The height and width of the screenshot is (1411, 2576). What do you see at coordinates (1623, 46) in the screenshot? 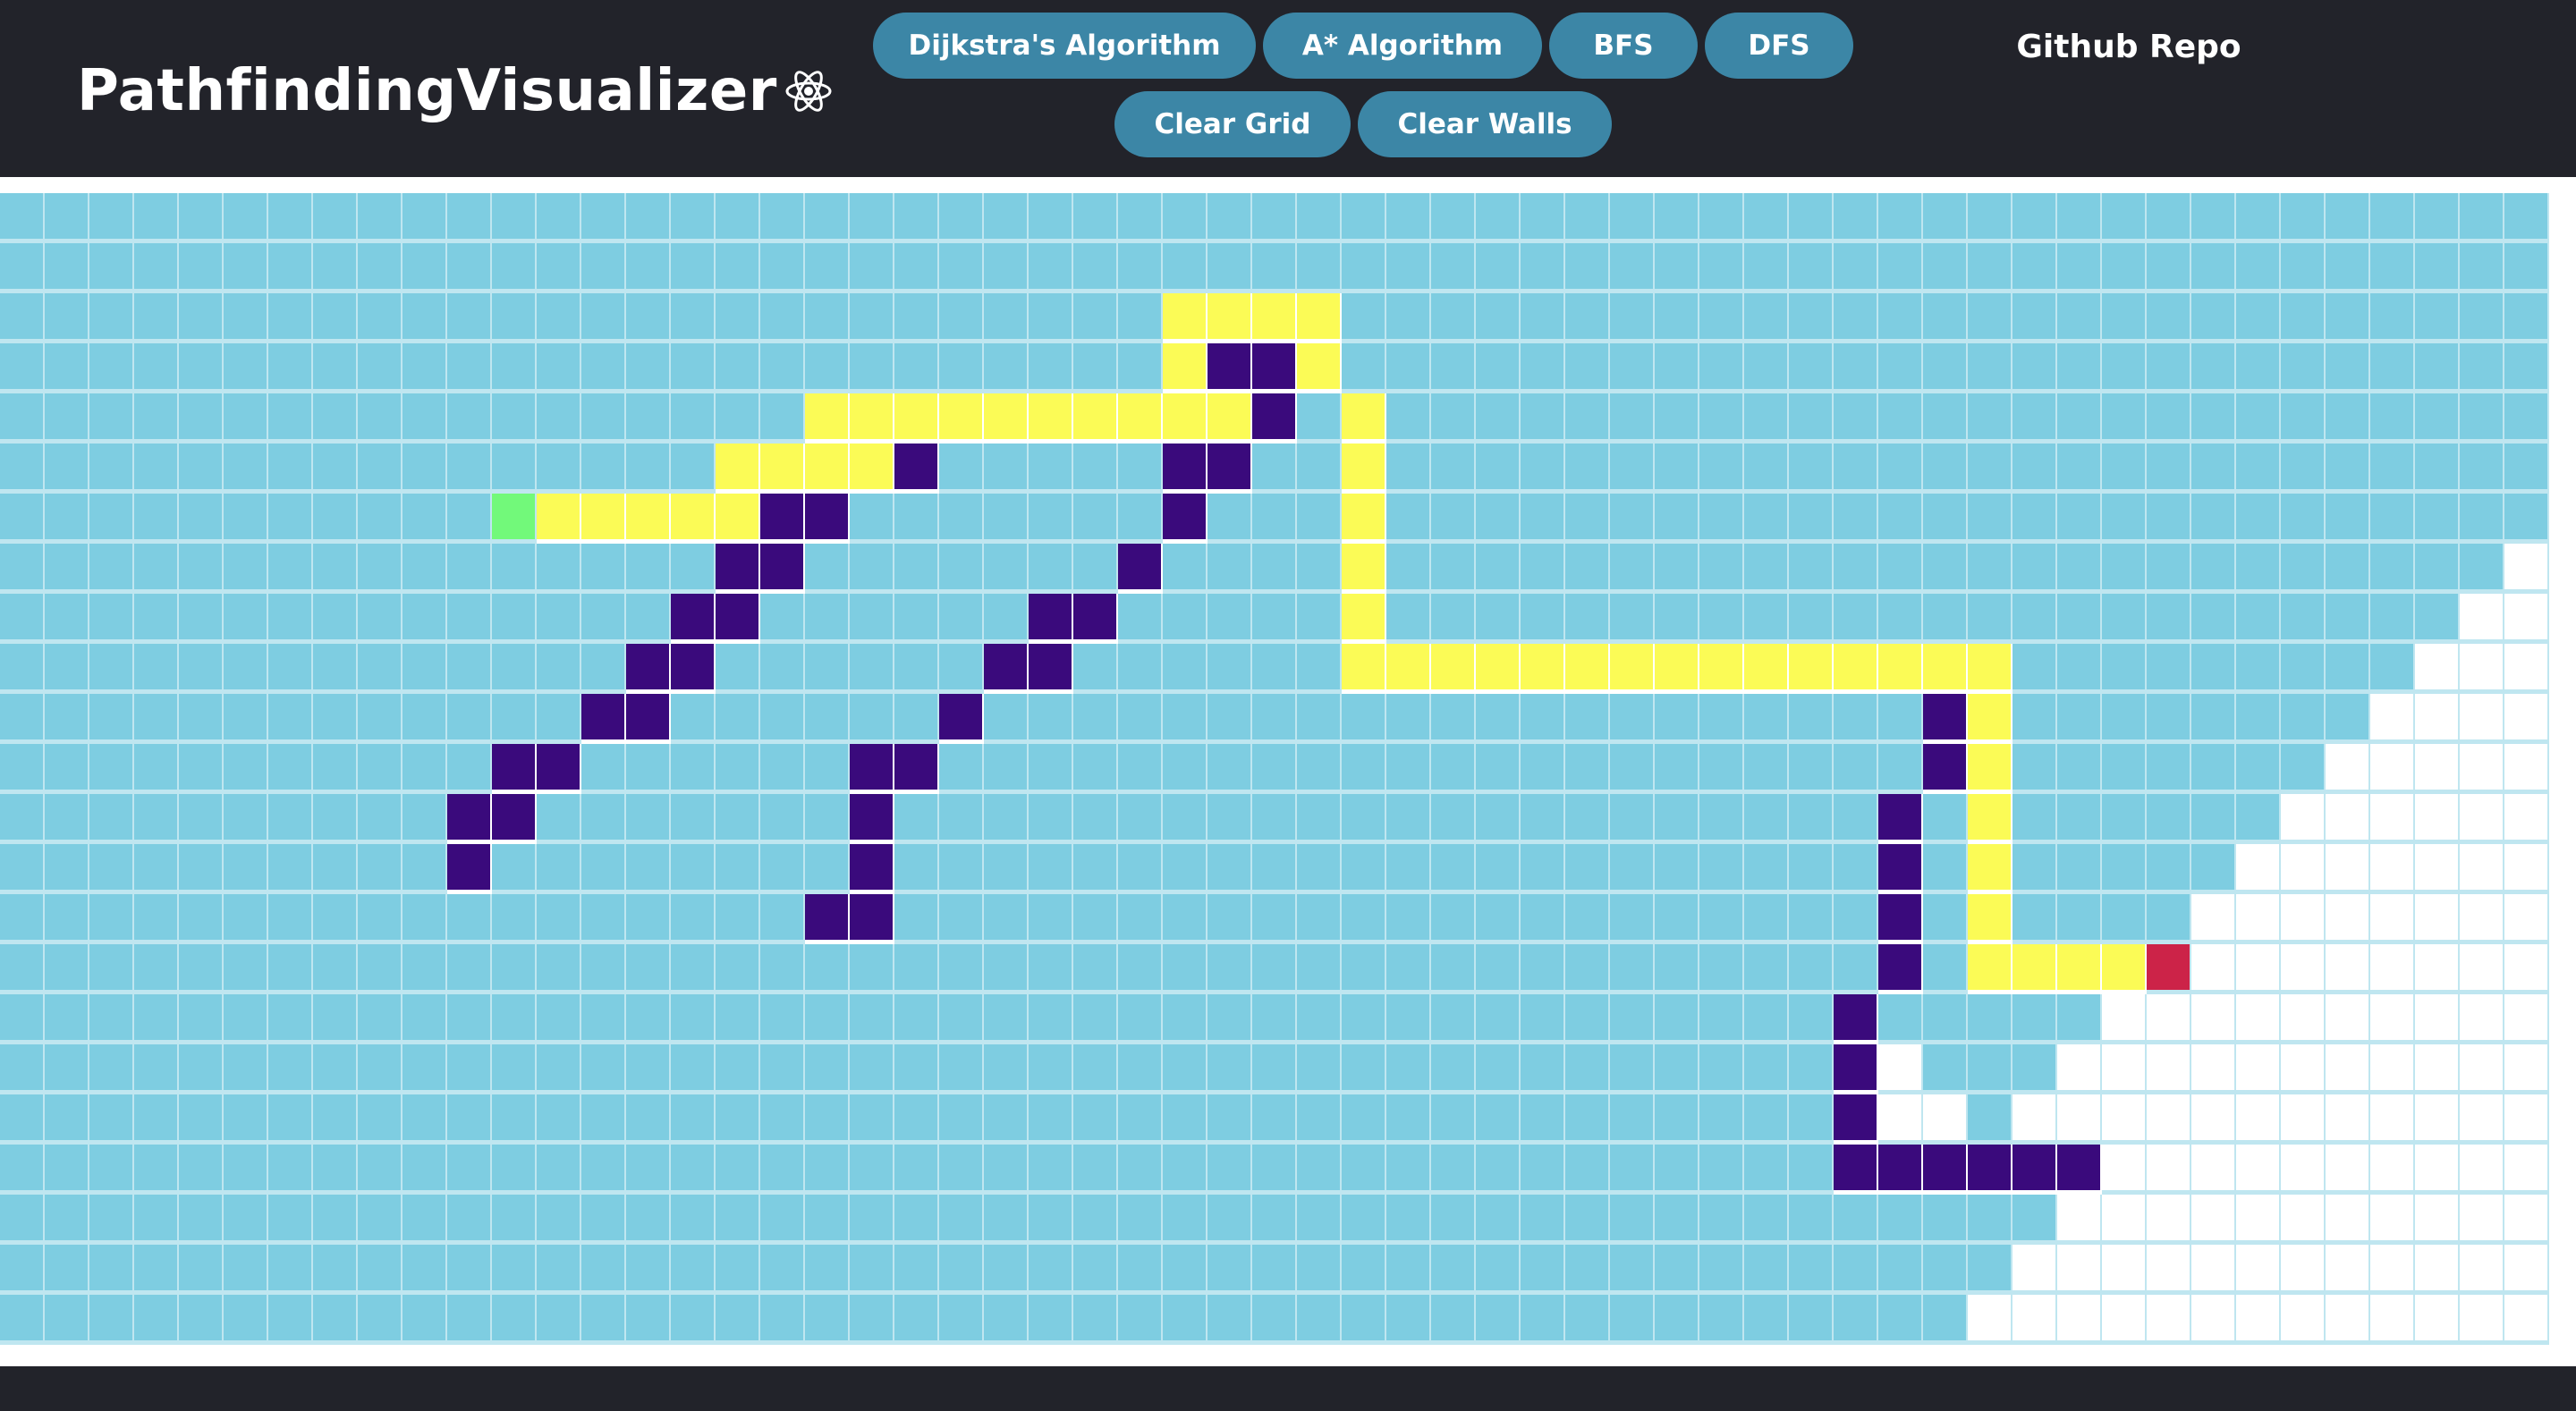
I see `bfs-button: BFS` at bounding box center [1623, 46].